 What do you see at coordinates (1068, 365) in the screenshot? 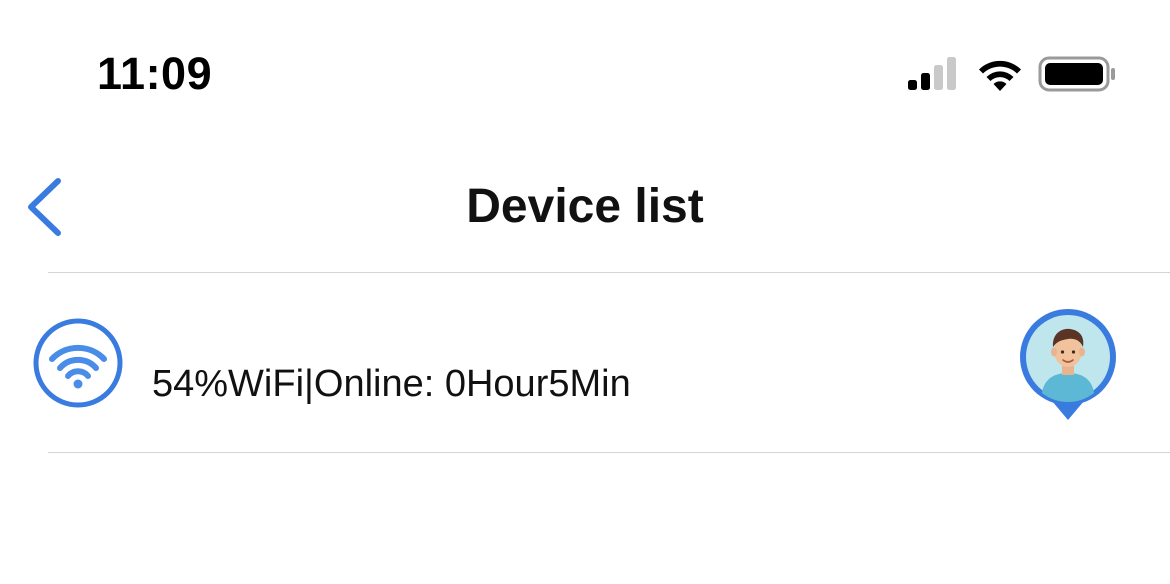
I see `location-pin-avatar-icon` at bounding box center [1068, 365].